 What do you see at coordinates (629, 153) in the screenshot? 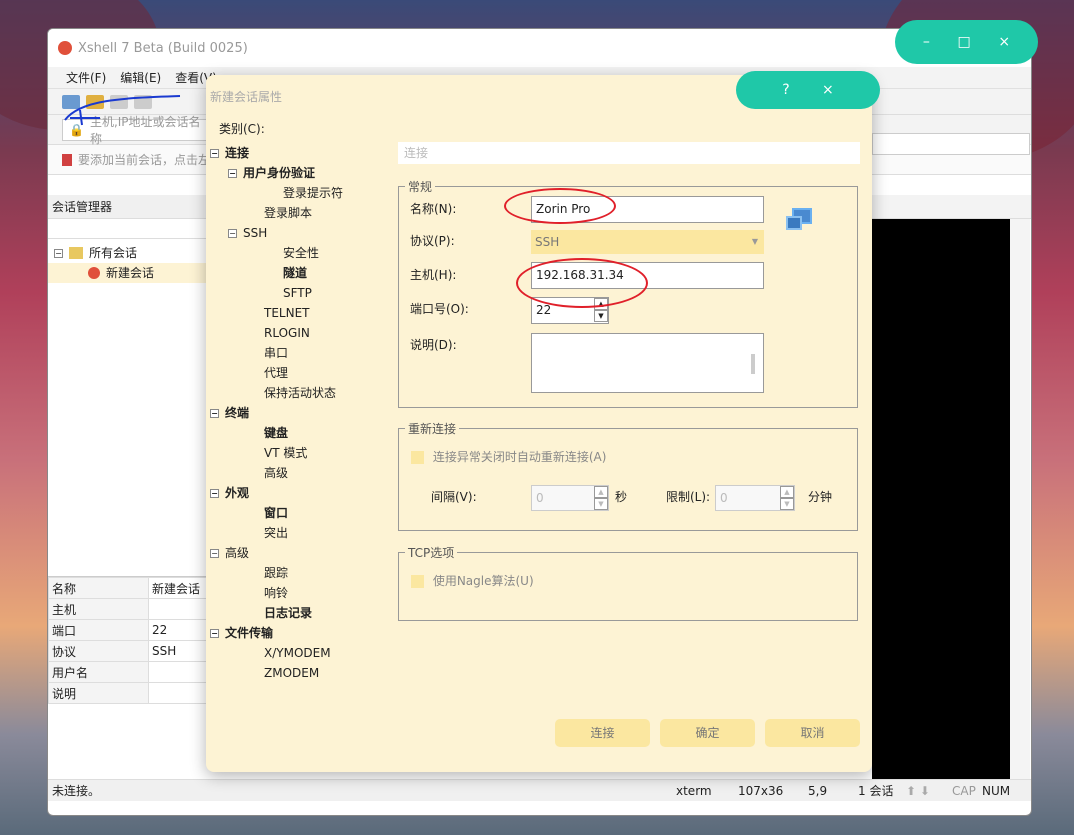
I see `section-header: 连接` at bounding box center [629, 153].